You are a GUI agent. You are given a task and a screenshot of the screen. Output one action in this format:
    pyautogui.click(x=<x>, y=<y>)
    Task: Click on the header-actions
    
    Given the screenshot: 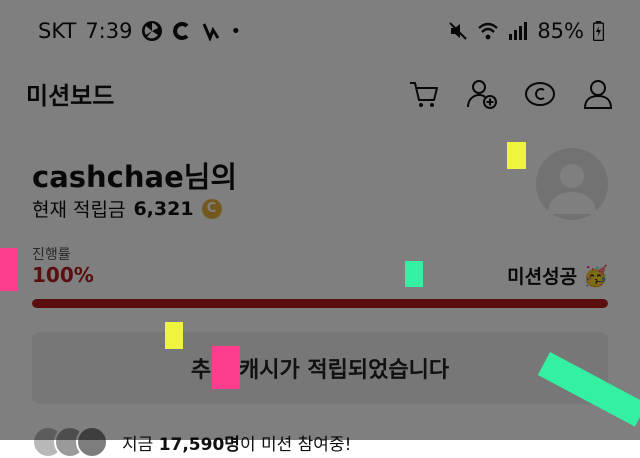 What is the action you would take?
    pyautogui.click(x=511, y=94)
    